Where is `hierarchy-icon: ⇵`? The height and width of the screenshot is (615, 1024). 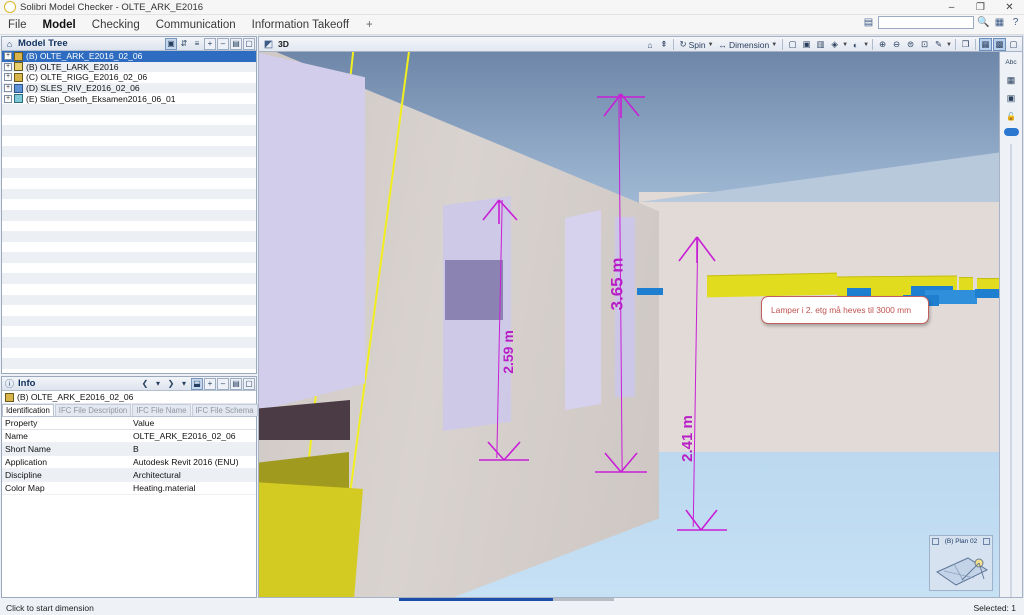 hierarchy-icon: ⇵ is located at coordinates (184, 44).